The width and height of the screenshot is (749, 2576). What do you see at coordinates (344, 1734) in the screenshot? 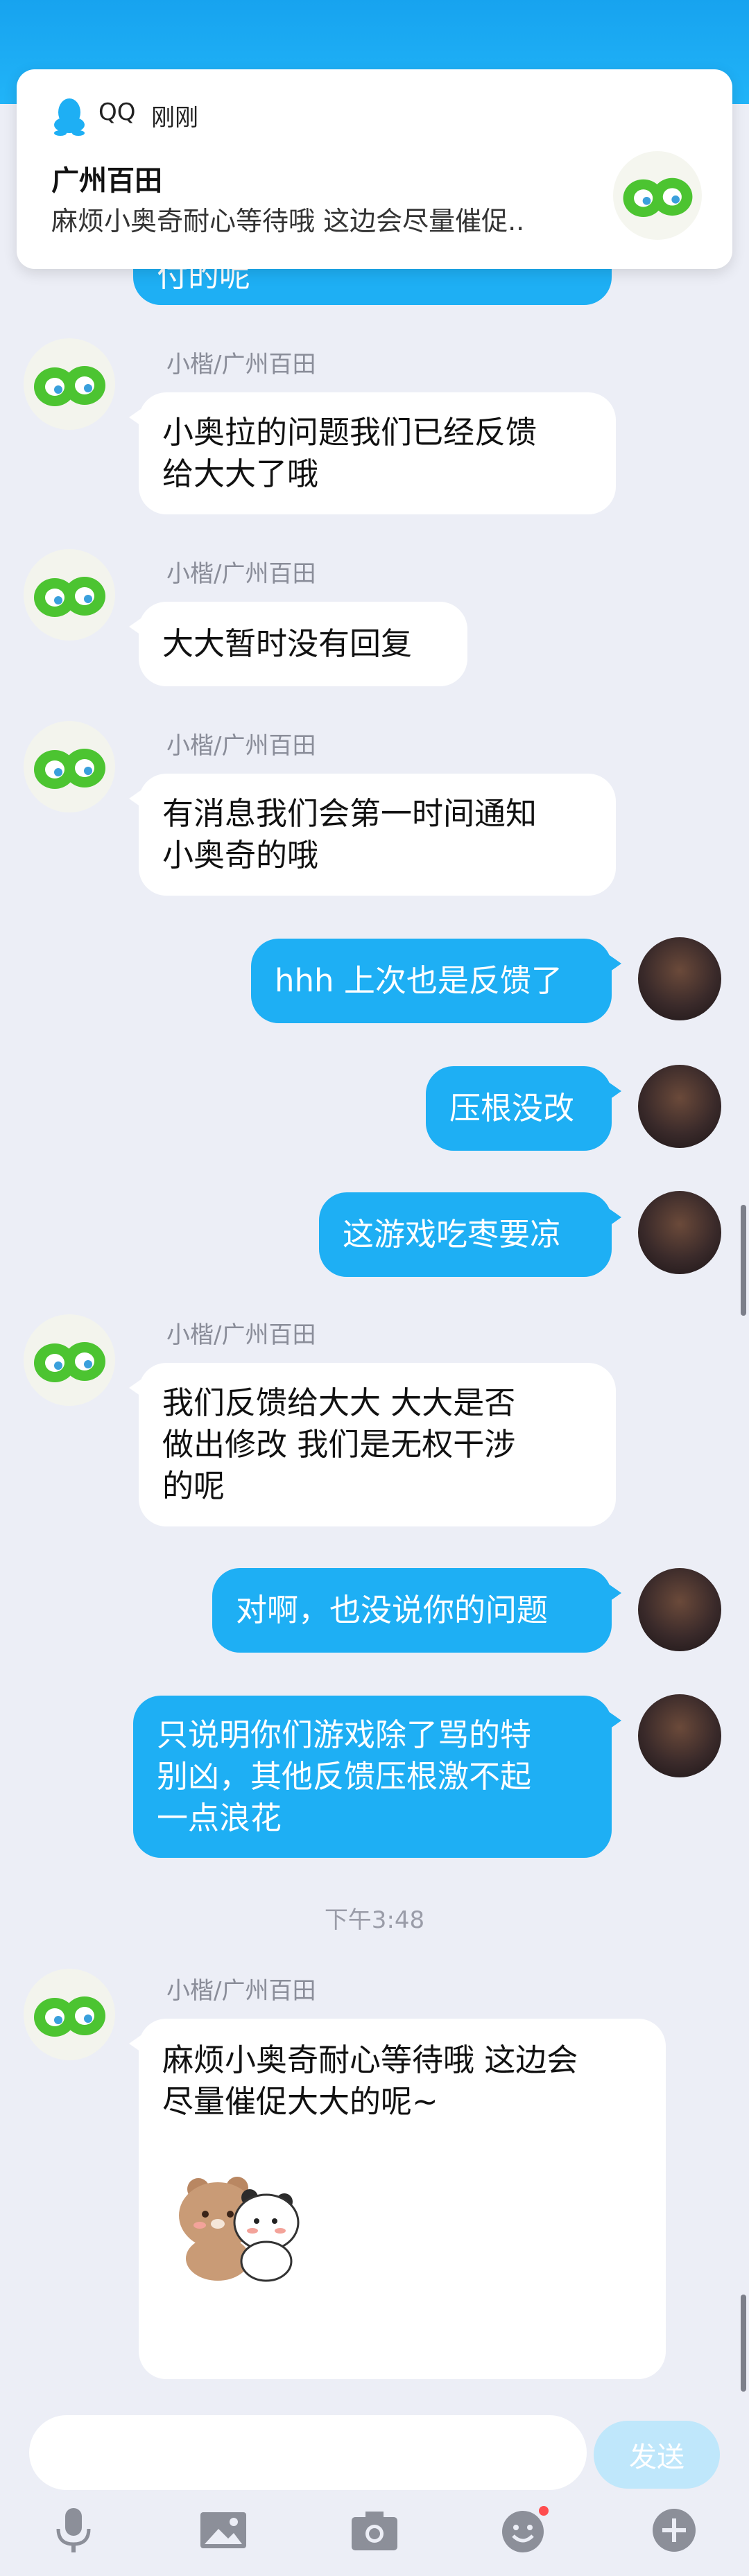
I see `message-line: 只说明你们游戏除了骂的特` at bounding box center [344, 1734].